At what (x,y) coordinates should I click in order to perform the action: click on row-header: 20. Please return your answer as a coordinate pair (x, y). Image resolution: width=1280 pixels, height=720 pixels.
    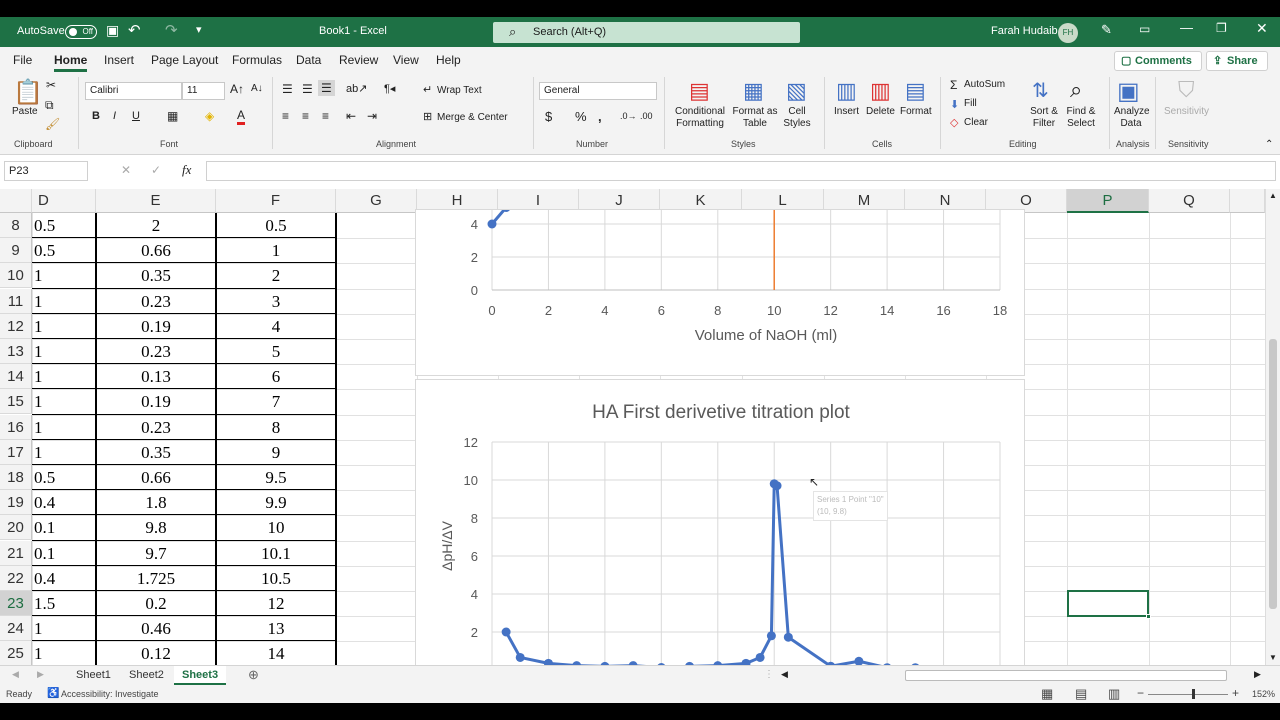
    Looking at the image, I should click on (16, 528).